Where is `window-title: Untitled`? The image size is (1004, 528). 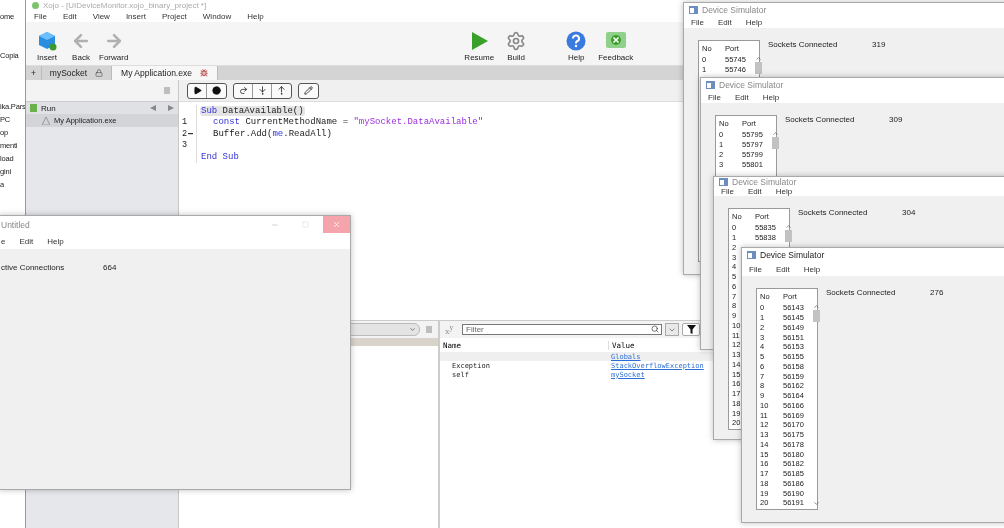
window-title: Untitled is located at coordinates (16, 224).